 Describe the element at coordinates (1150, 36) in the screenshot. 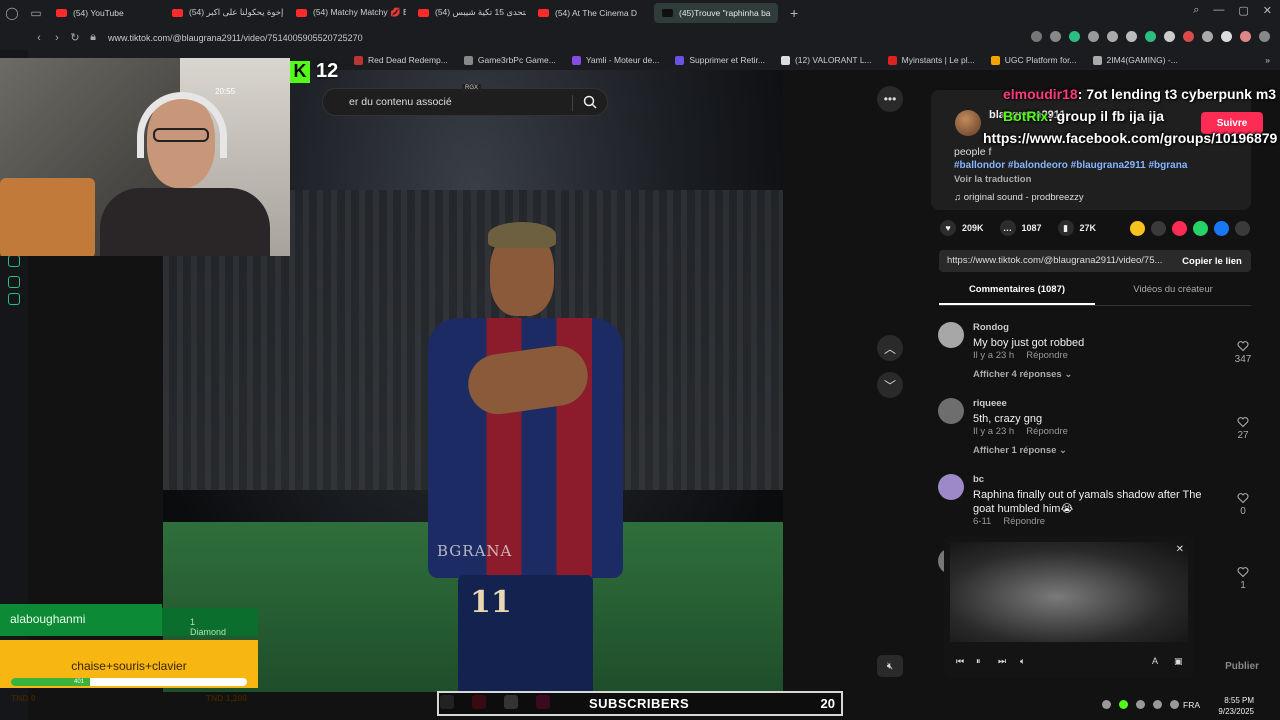

I see `extension-green-icon` at that location.